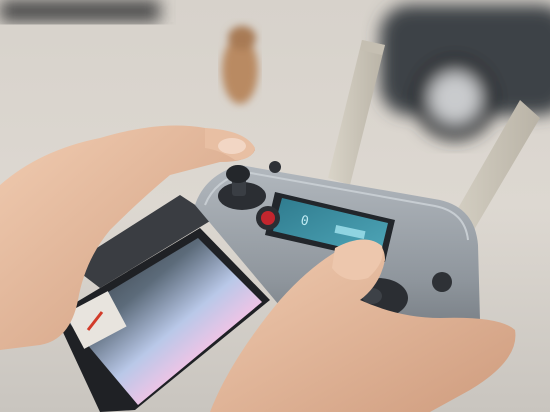  What do you see at coordinates (80, 11) in the screenshot?
I see `blurred-vehicle-left` at bounding box center [80, 11].